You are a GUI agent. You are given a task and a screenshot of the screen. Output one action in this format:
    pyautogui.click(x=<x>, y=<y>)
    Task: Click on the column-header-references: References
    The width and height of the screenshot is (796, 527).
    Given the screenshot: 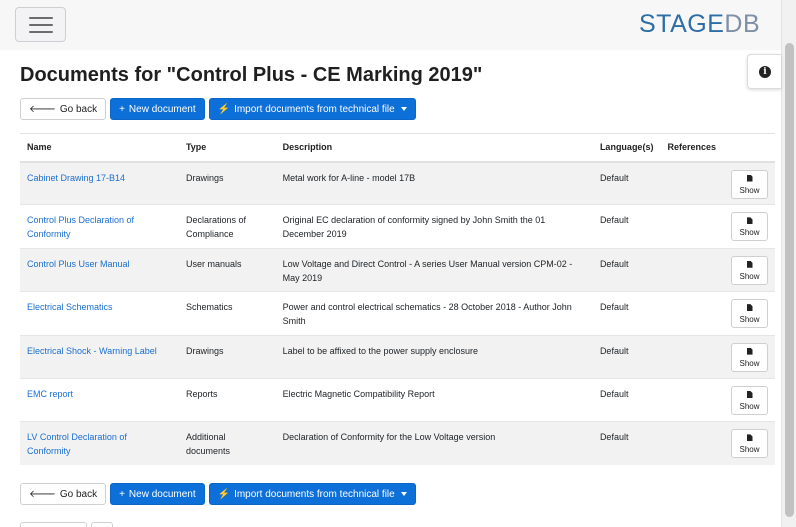 What is the action you would take?
    pyautogui.click(x=691, y=148)
    